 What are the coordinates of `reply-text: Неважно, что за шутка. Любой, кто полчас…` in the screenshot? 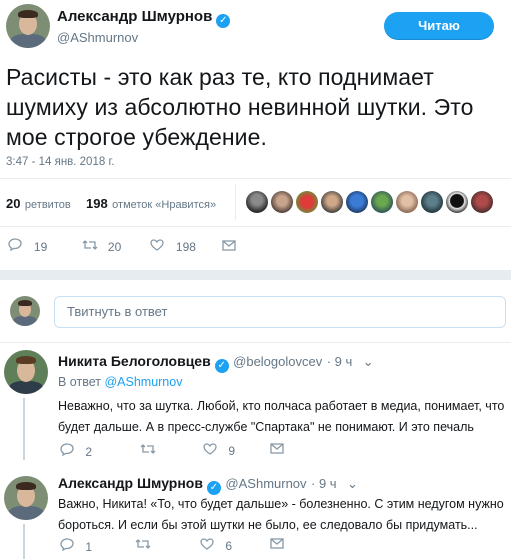 It's located at (283, 417).